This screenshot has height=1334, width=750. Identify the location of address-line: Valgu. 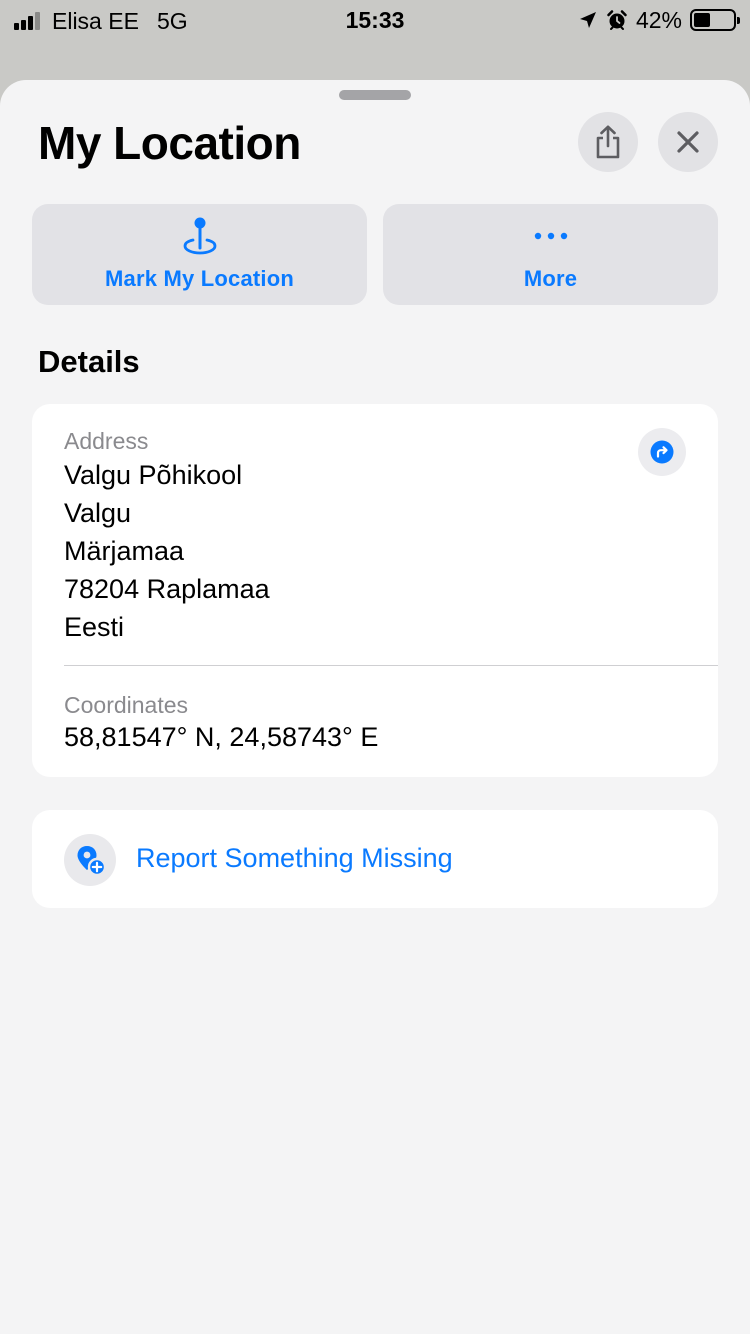
(98, 513).